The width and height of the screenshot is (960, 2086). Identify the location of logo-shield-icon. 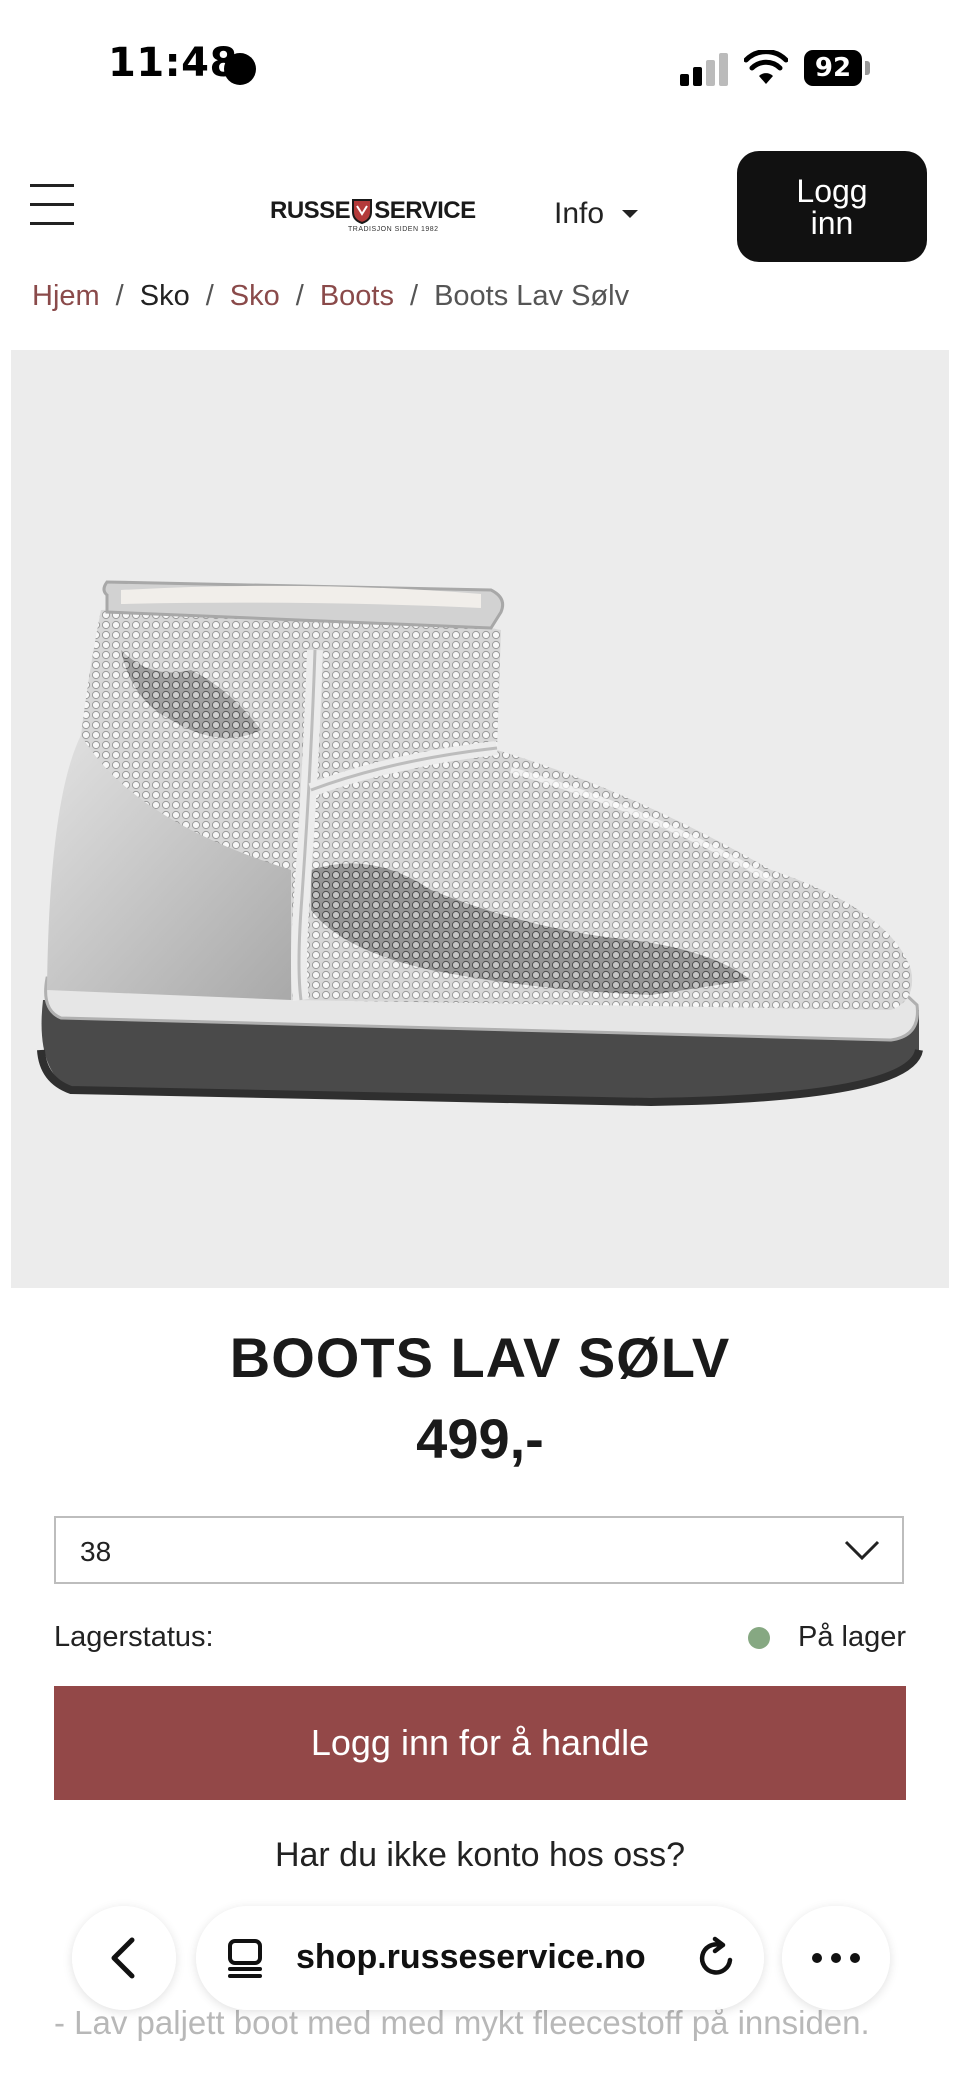
(362, 211).